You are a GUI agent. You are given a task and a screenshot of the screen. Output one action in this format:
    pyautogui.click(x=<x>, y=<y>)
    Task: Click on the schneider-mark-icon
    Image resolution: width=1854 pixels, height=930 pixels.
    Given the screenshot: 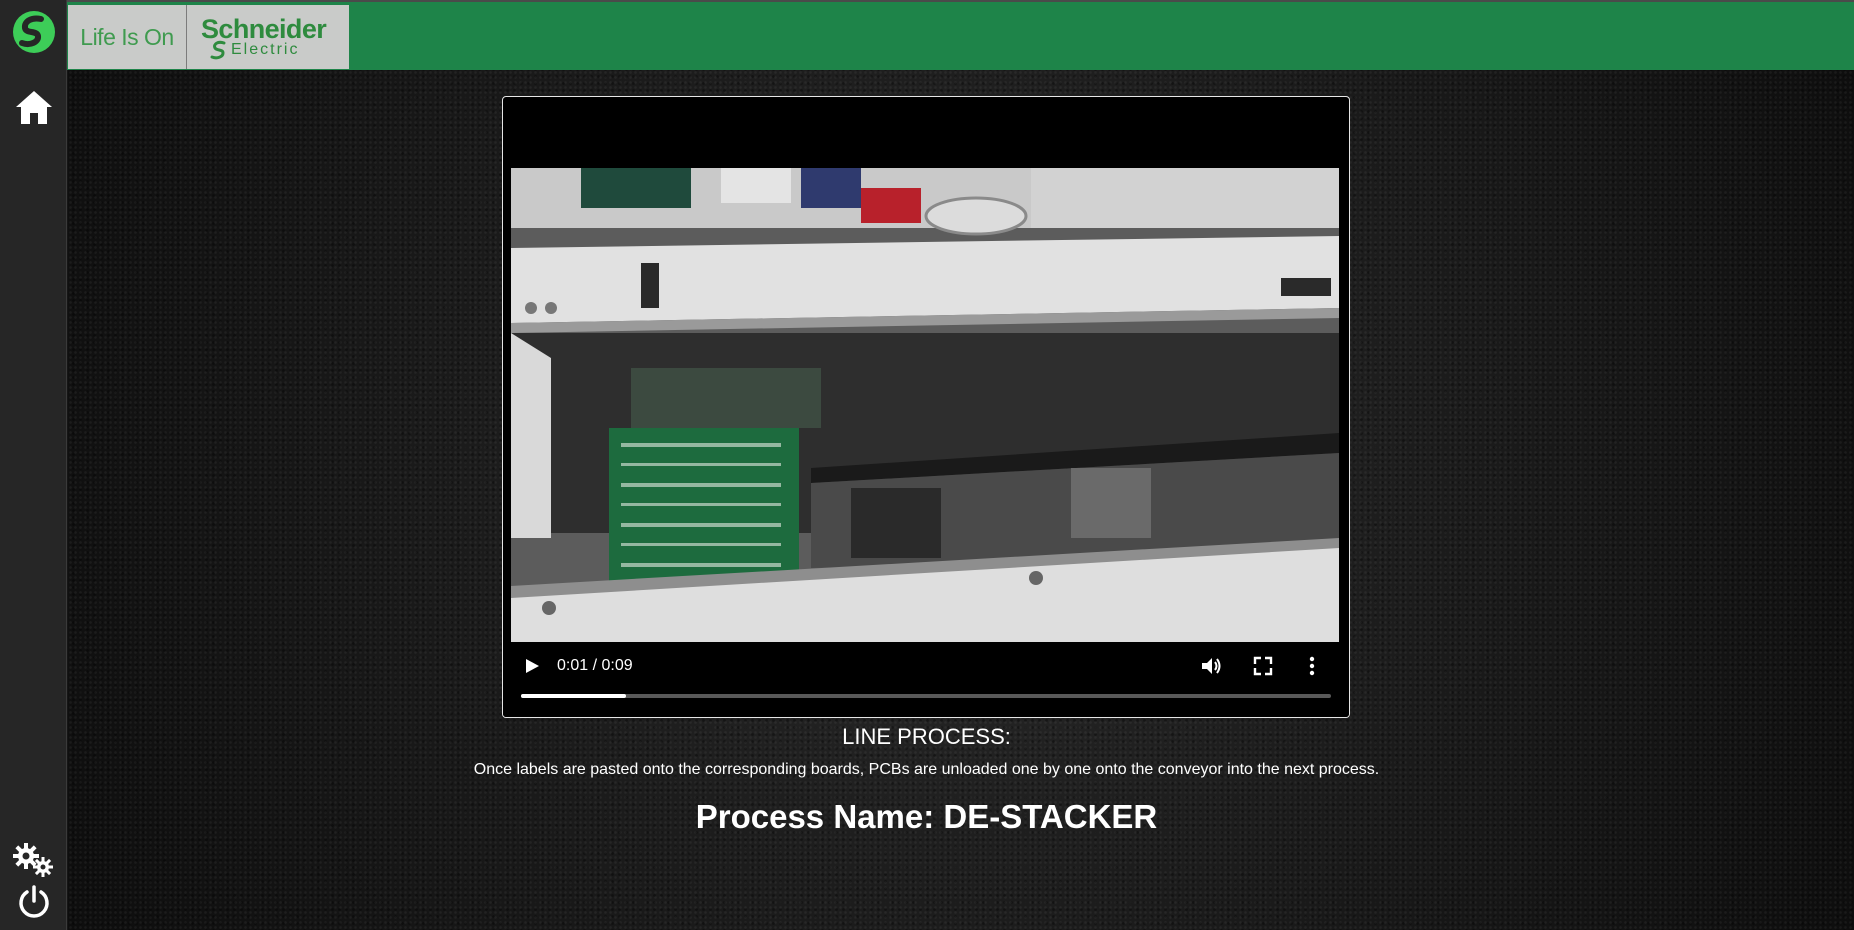 What is the action you would take?
    pyautogui.click(x=34, y=32)
    